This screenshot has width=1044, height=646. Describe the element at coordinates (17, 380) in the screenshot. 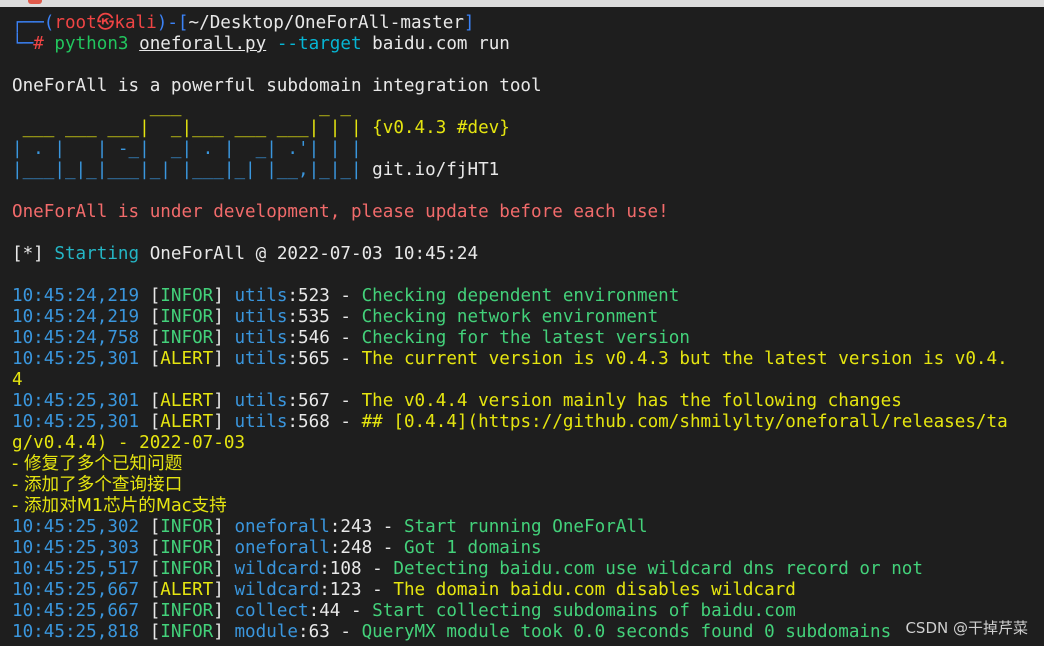

I see `log-wrap: 4` at that location.